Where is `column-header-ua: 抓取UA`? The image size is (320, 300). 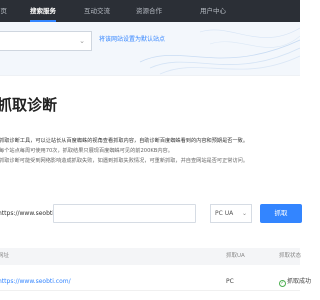 column-header-ua: 抓取UA is located at coordinates (235, 256).